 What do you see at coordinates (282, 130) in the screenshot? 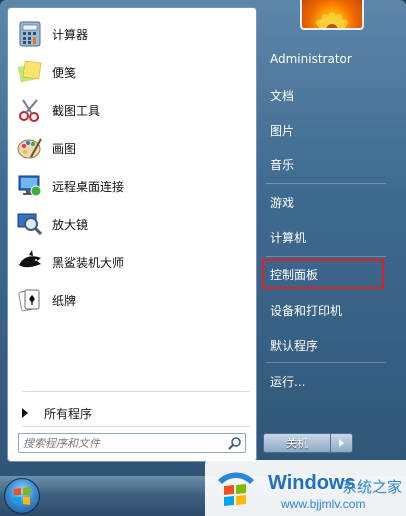
I see `right-item-label: 图片` at bounding box center [282, 130].